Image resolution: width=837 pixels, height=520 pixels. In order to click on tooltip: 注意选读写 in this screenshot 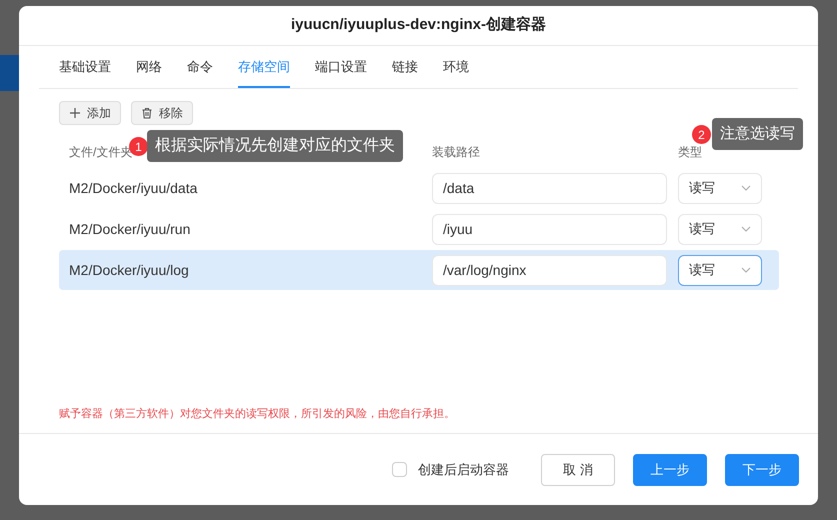, I will do `click(757, 134)`.